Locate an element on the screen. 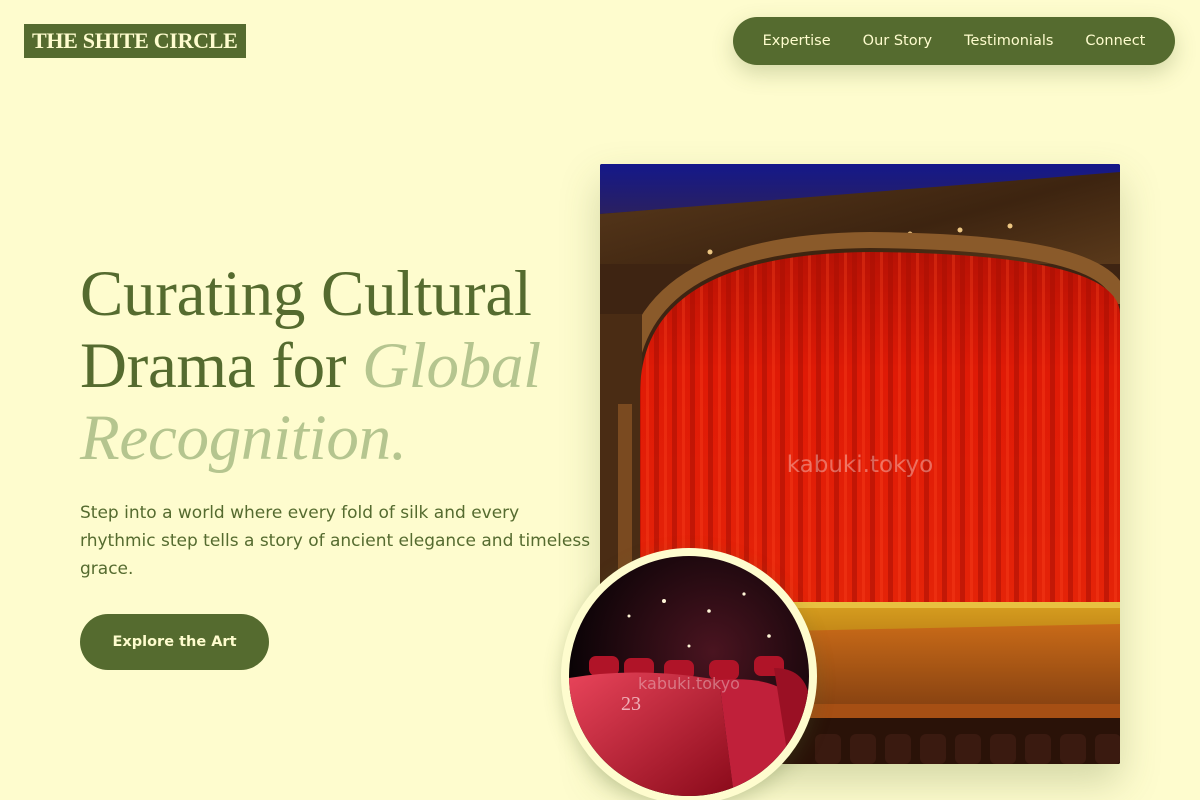 This screenshot has height=800, width=1200. main-nav: Expertise Our Story Testimonials Connect is located at coordinates (954, 41).